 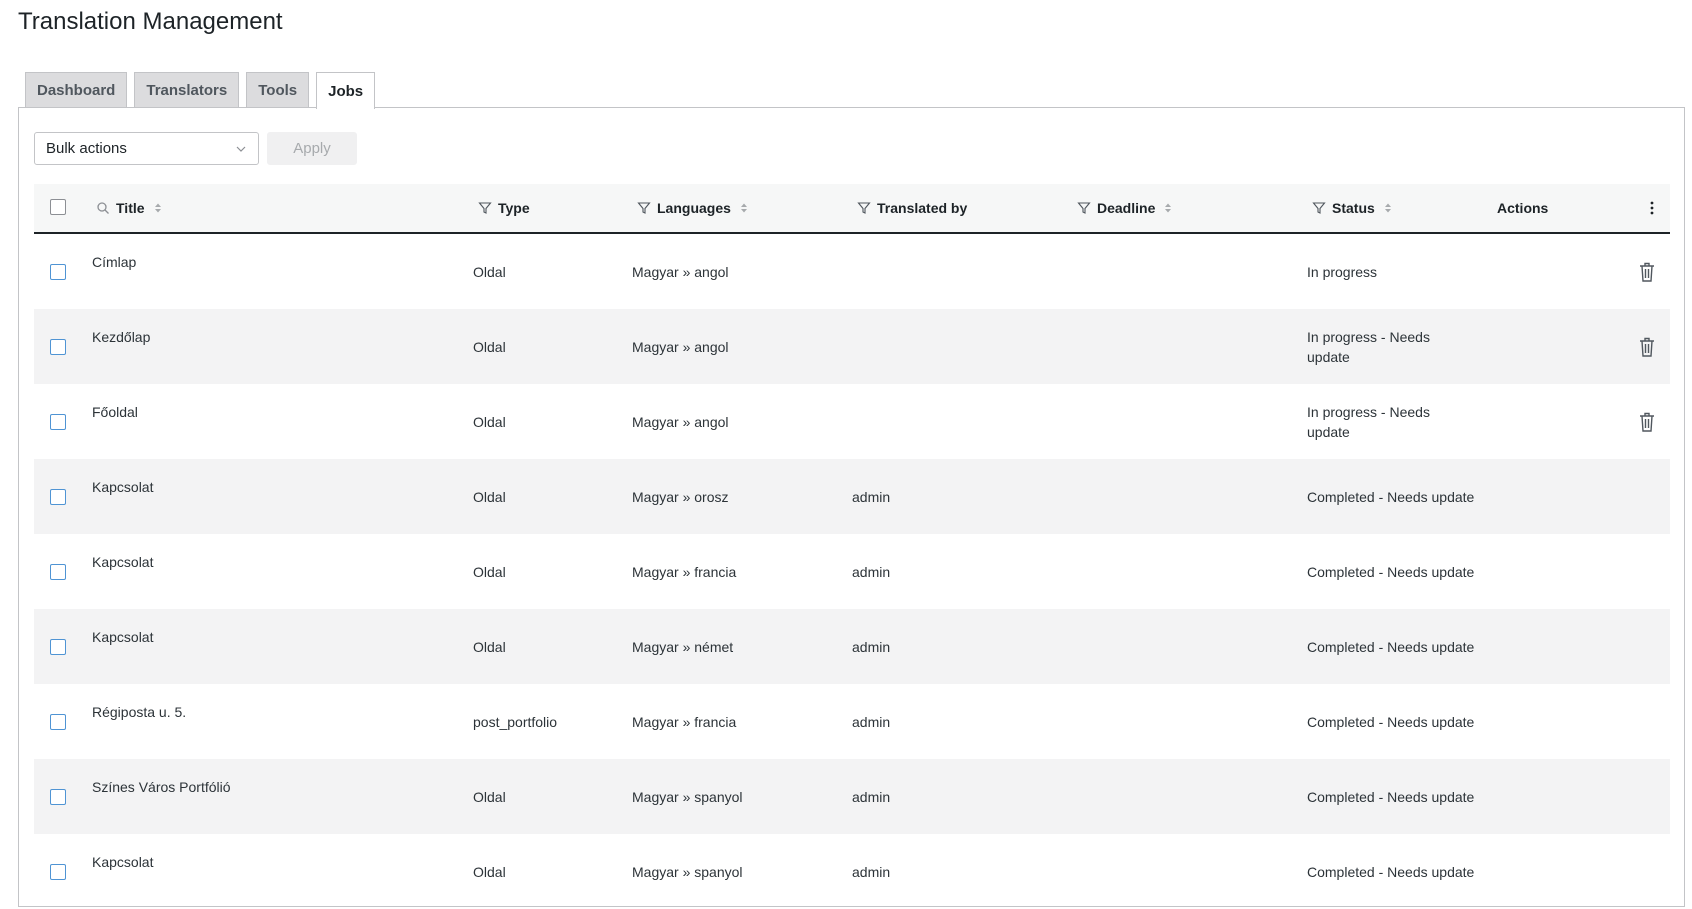 I want to click on column-title-label: Title, so click(x=130, y=208).